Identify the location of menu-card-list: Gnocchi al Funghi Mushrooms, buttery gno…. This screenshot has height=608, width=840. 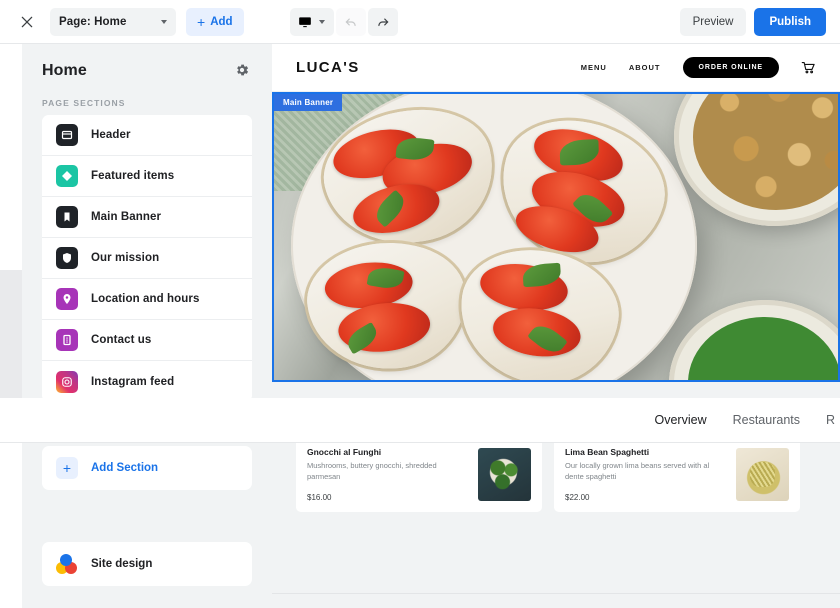
(556, 474).